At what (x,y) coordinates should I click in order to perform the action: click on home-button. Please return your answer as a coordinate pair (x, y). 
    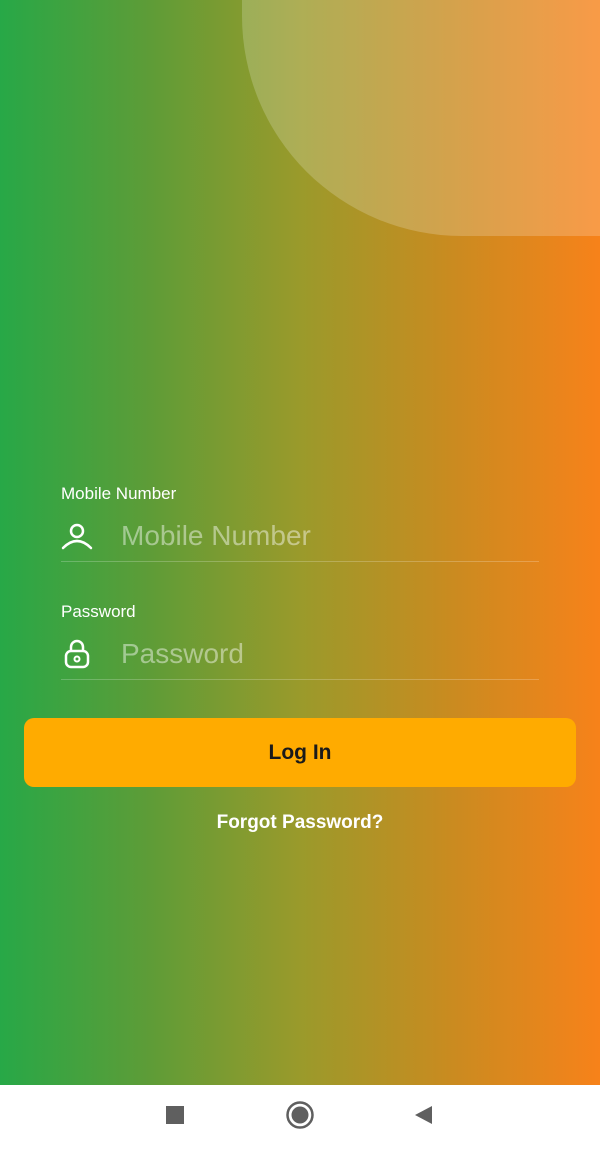
    Looking at the image, I should click on (300, 1117).